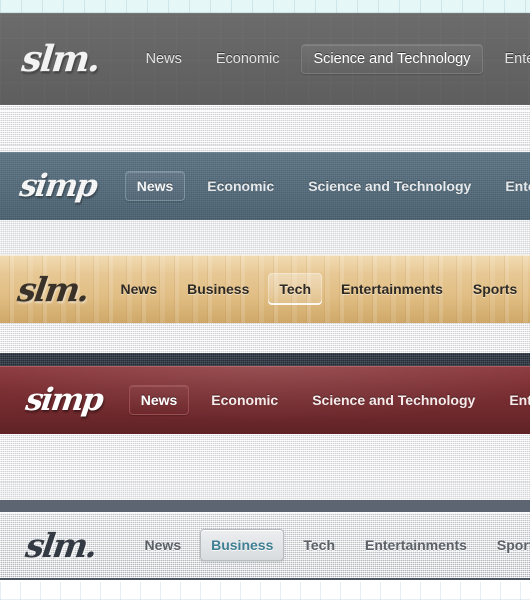 This screenshot has width=530, height=600. Describe the element at coordinates (60, 59) in the screenshot. I see `logo-slm-gray: slm.` at that location.